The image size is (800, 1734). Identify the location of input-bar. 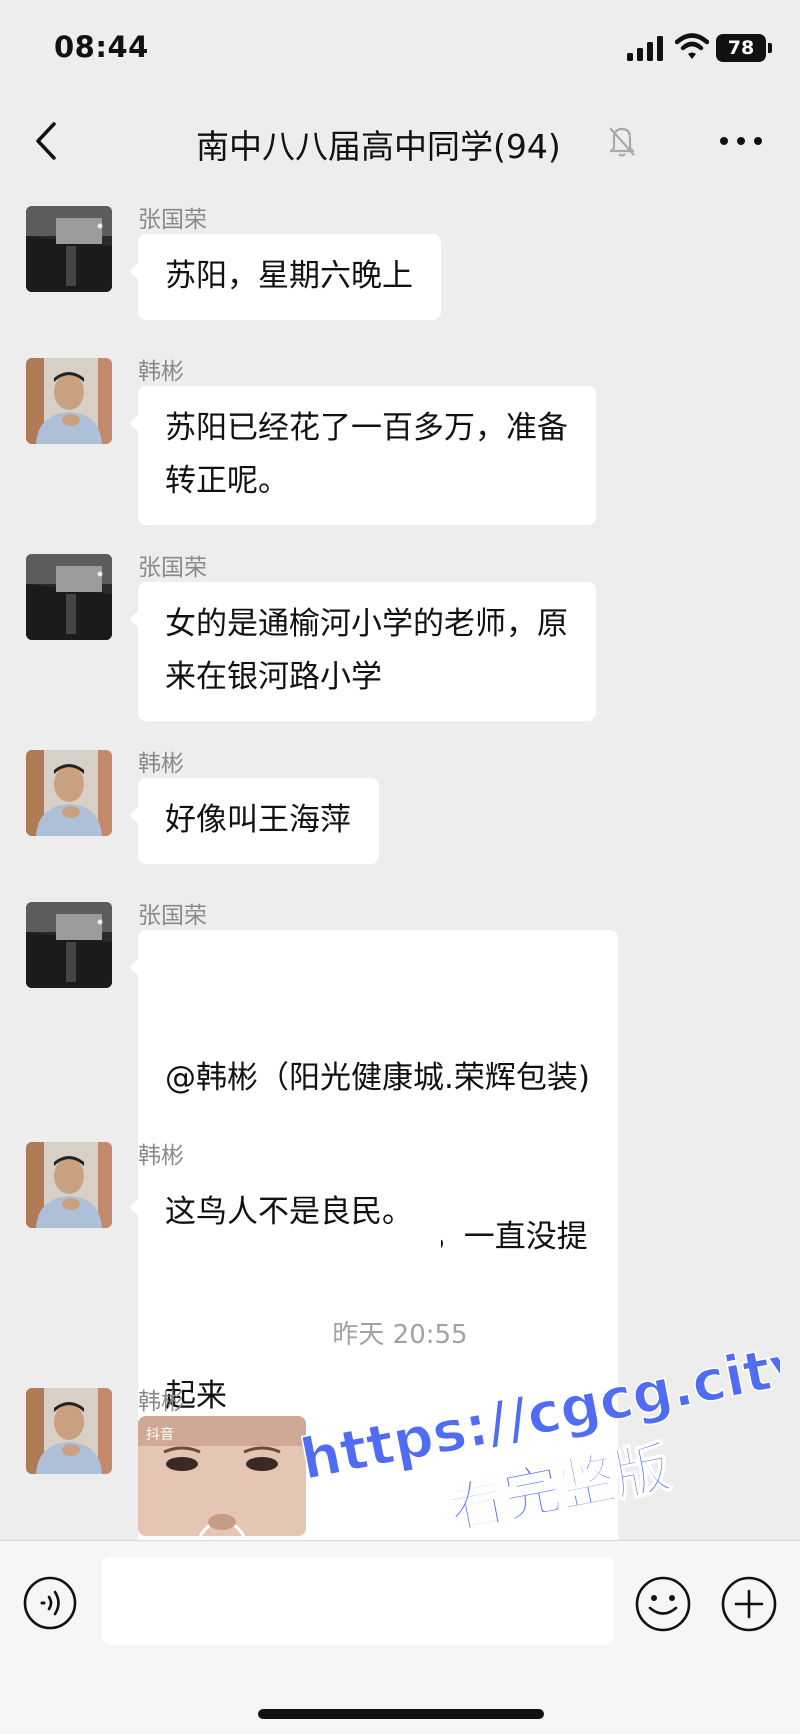
(400, 1637).